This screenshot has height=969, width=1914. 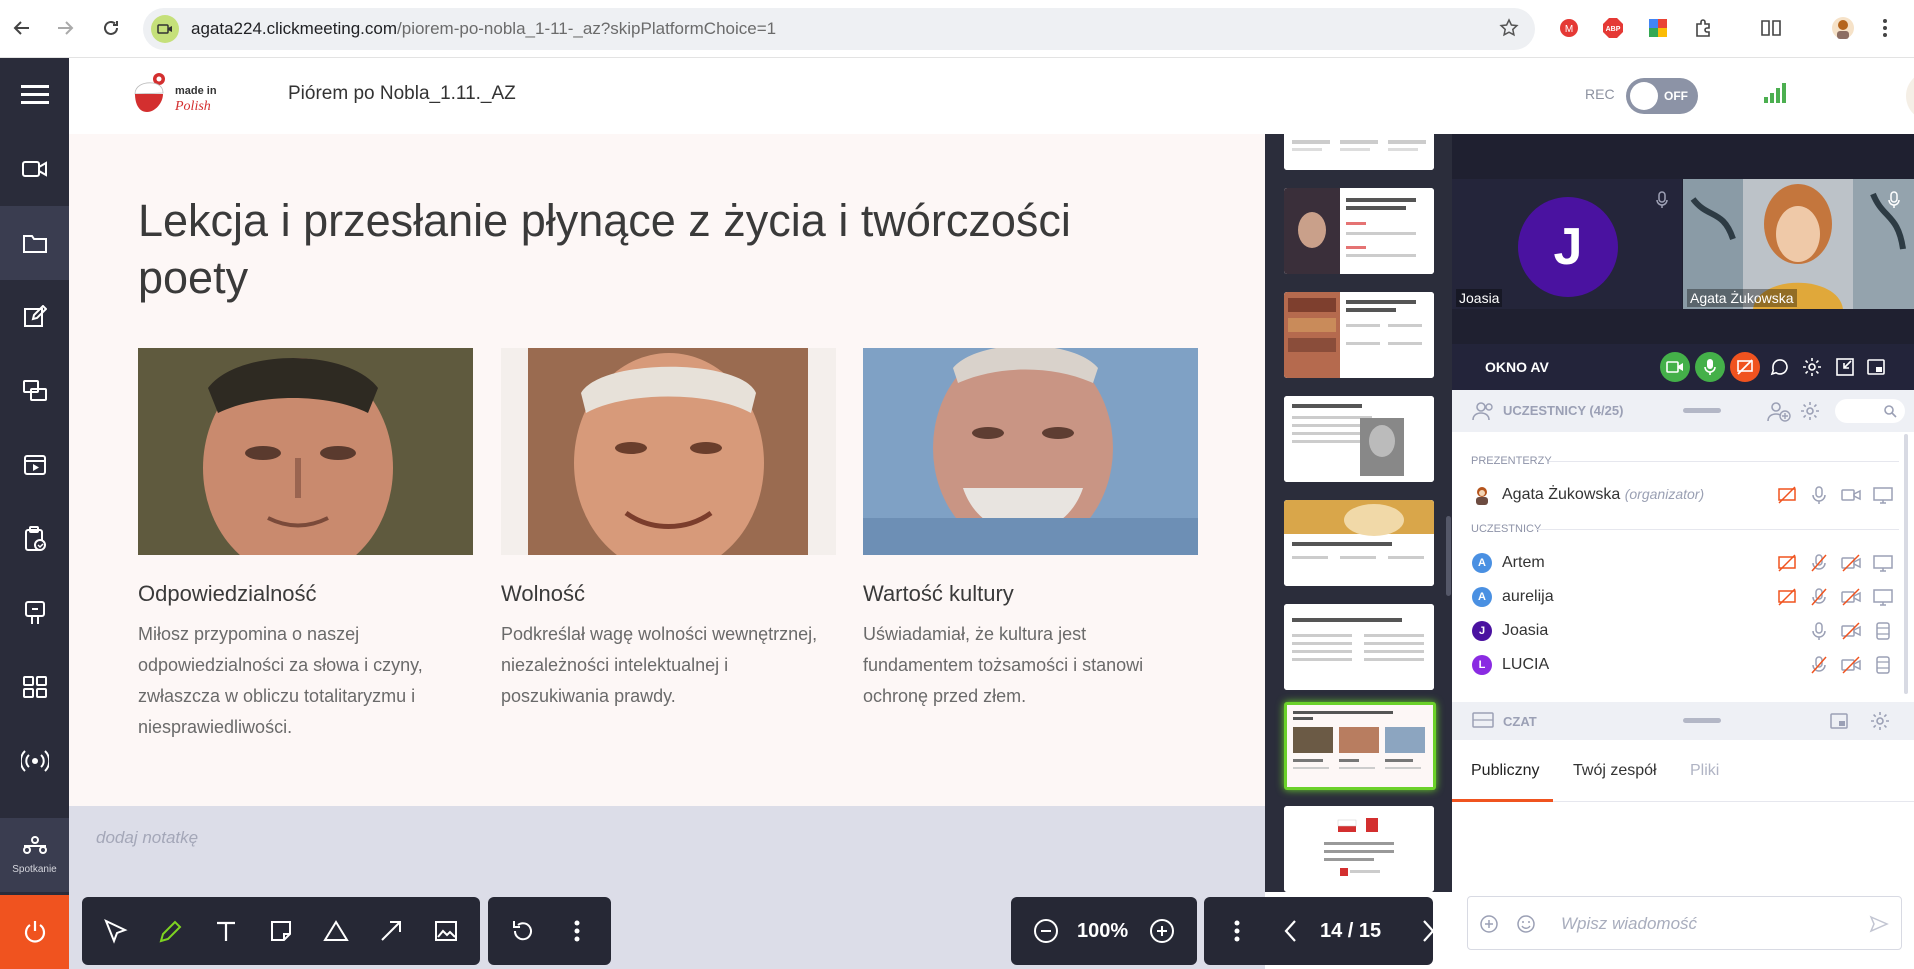 I want to click on video-tile: Agata Żukowska, so click(x=1798, y=244).